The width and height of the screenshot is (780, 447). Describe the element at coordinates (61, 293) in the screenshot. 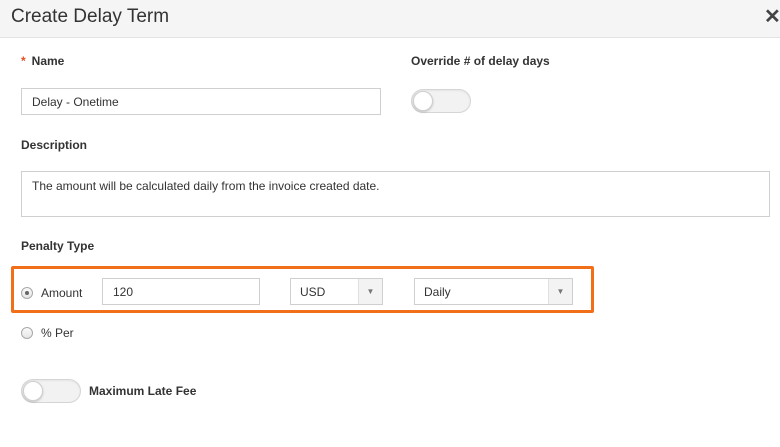

I see `amount-radio-label: Amount` at that location.